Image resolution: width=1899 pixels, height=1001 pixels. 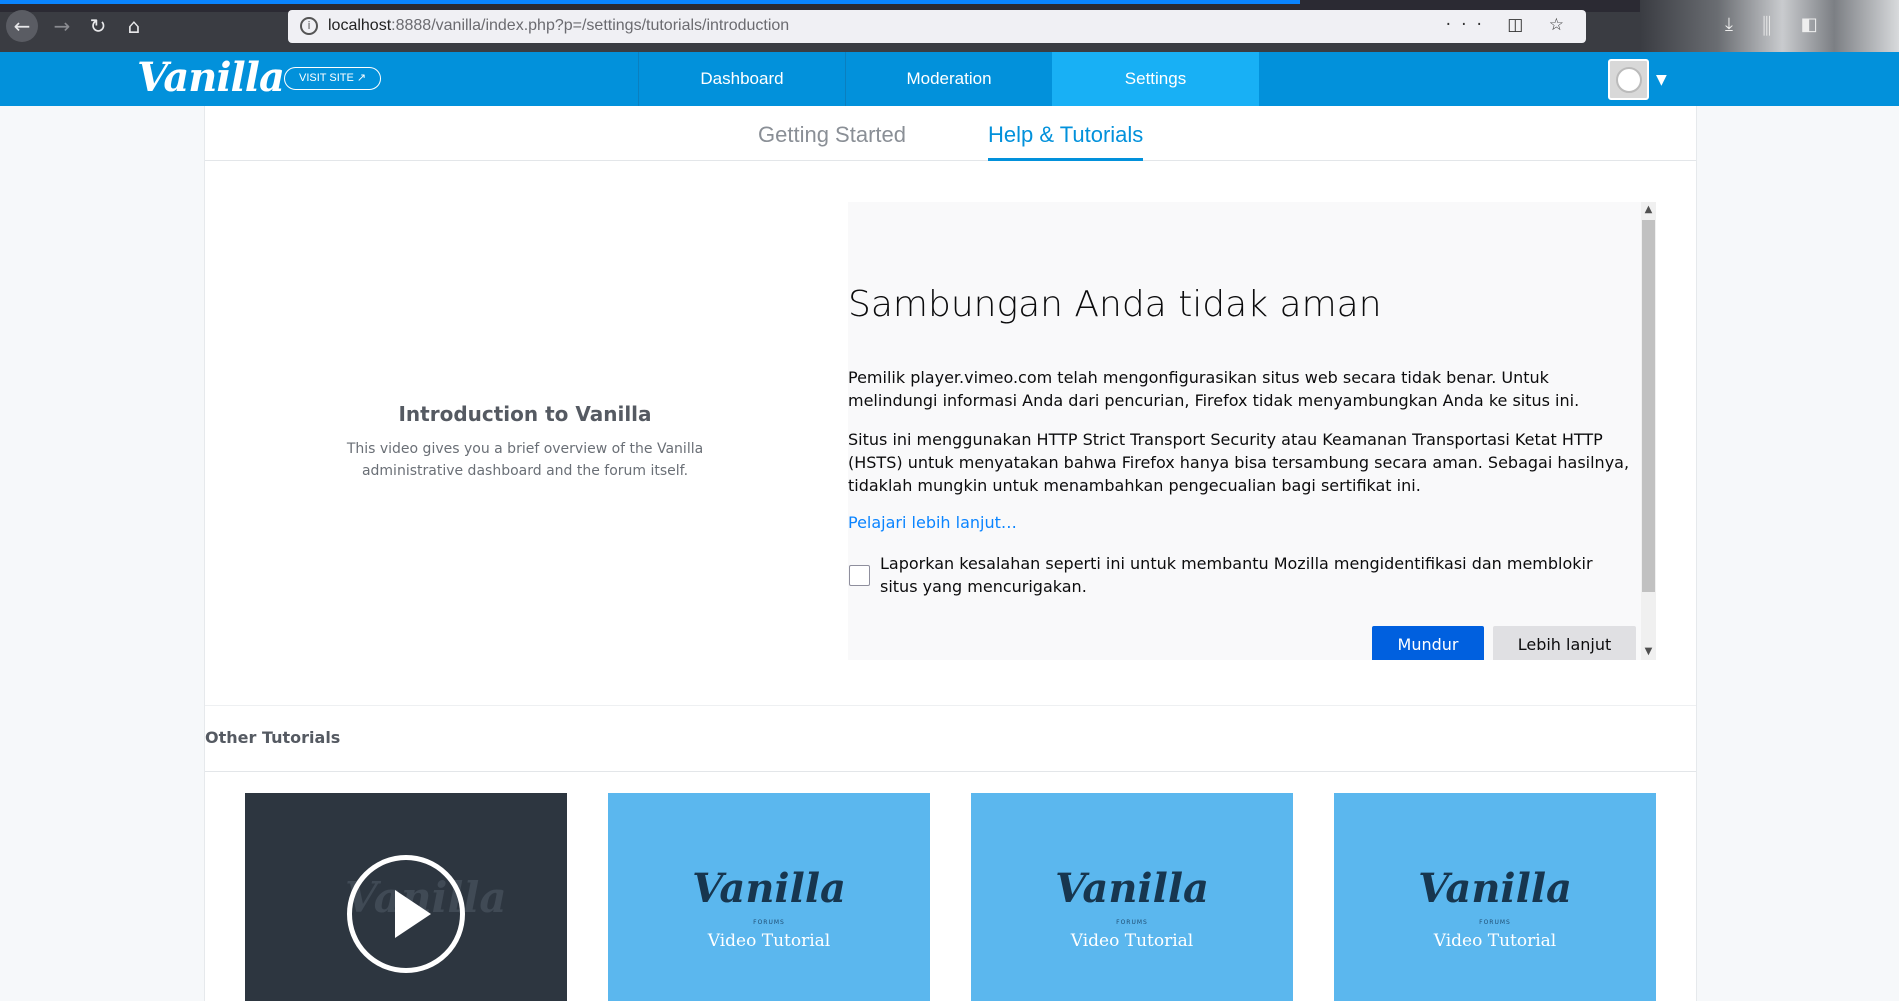 What do you see at coordinates (741, 79) in the screenshot?
I see `nav-dashboard: Dashboard` at bounding box center [741, 79].